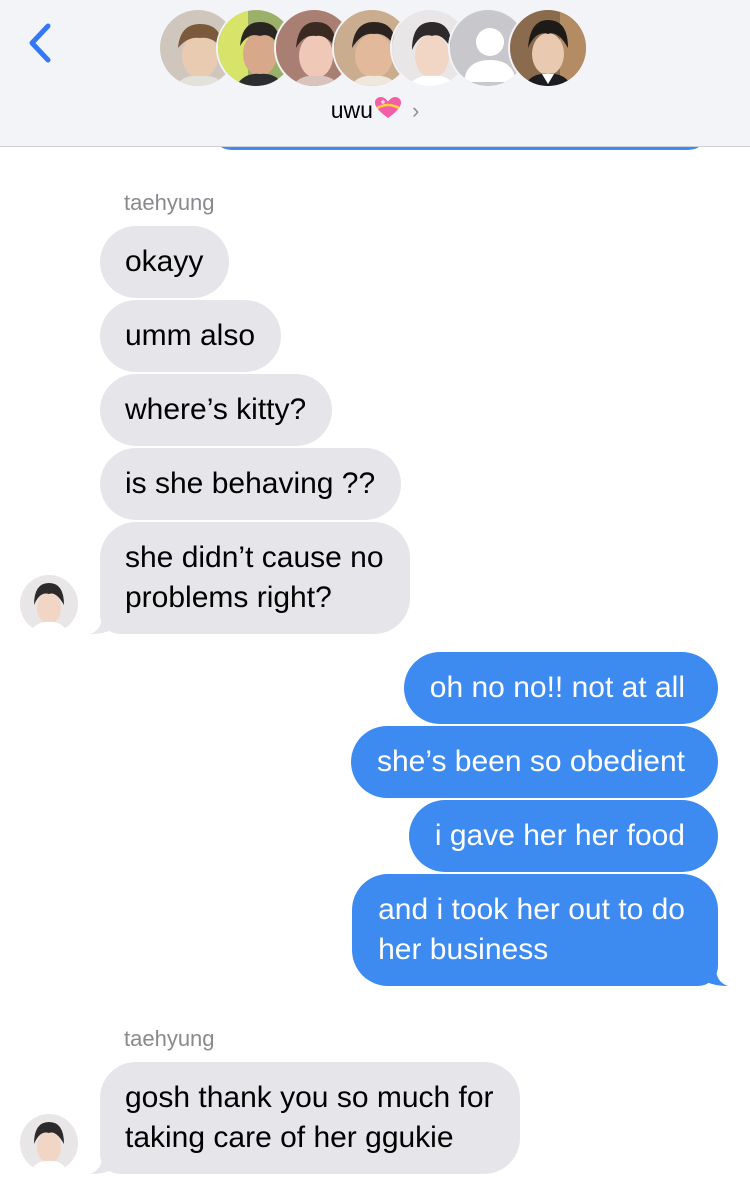 The height and width of the screenshot is (1180, 750). Describe the element at coordinates (463, 949) in the screenshot. I see `message-line: her business` at that location.